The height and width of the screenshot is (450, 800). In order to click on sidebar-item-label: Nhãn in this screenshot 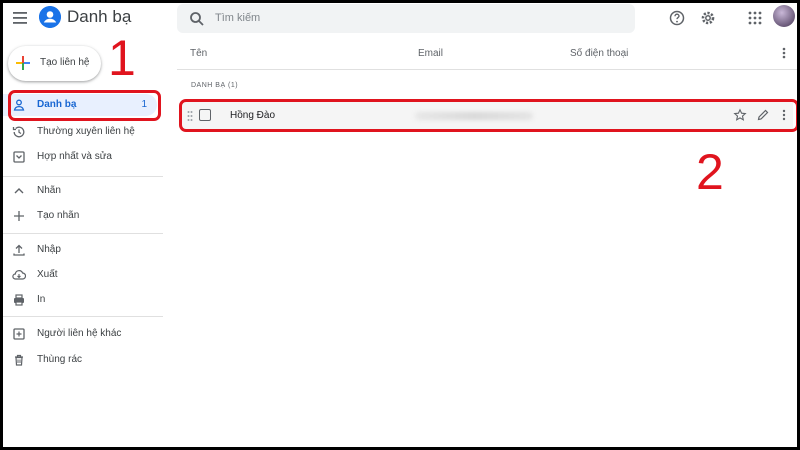, I will do `click(49, 190)`.